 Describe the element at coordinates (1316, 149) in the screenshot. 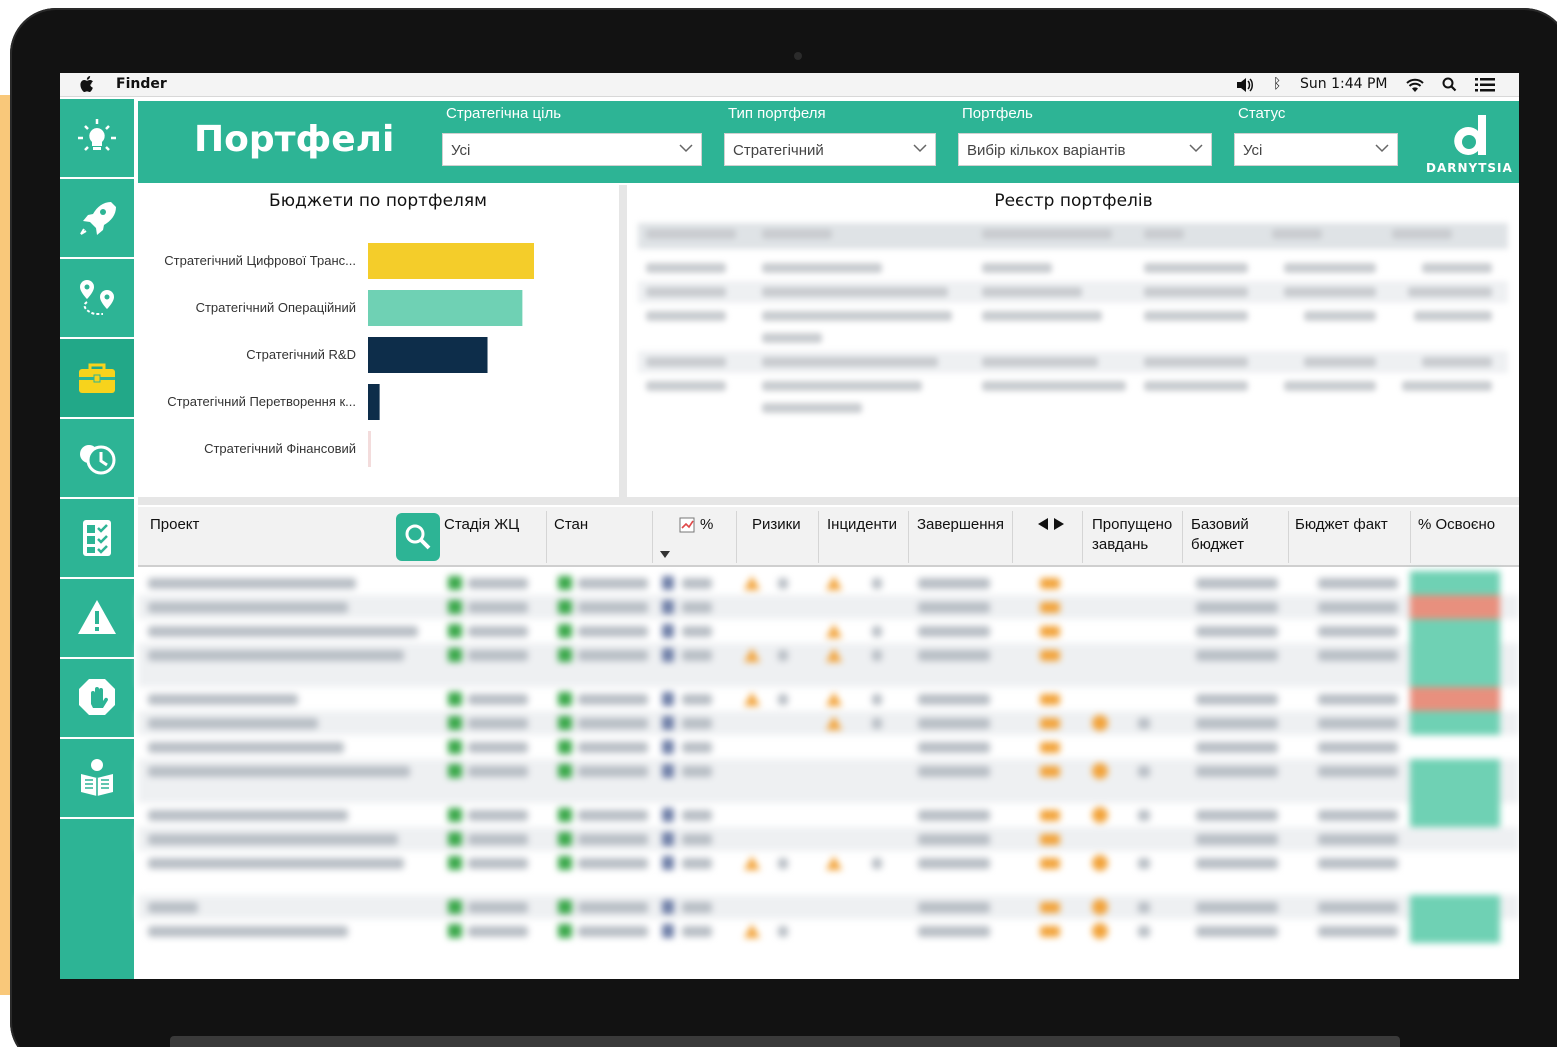

I see `status-dropdown: Усі` at that location.